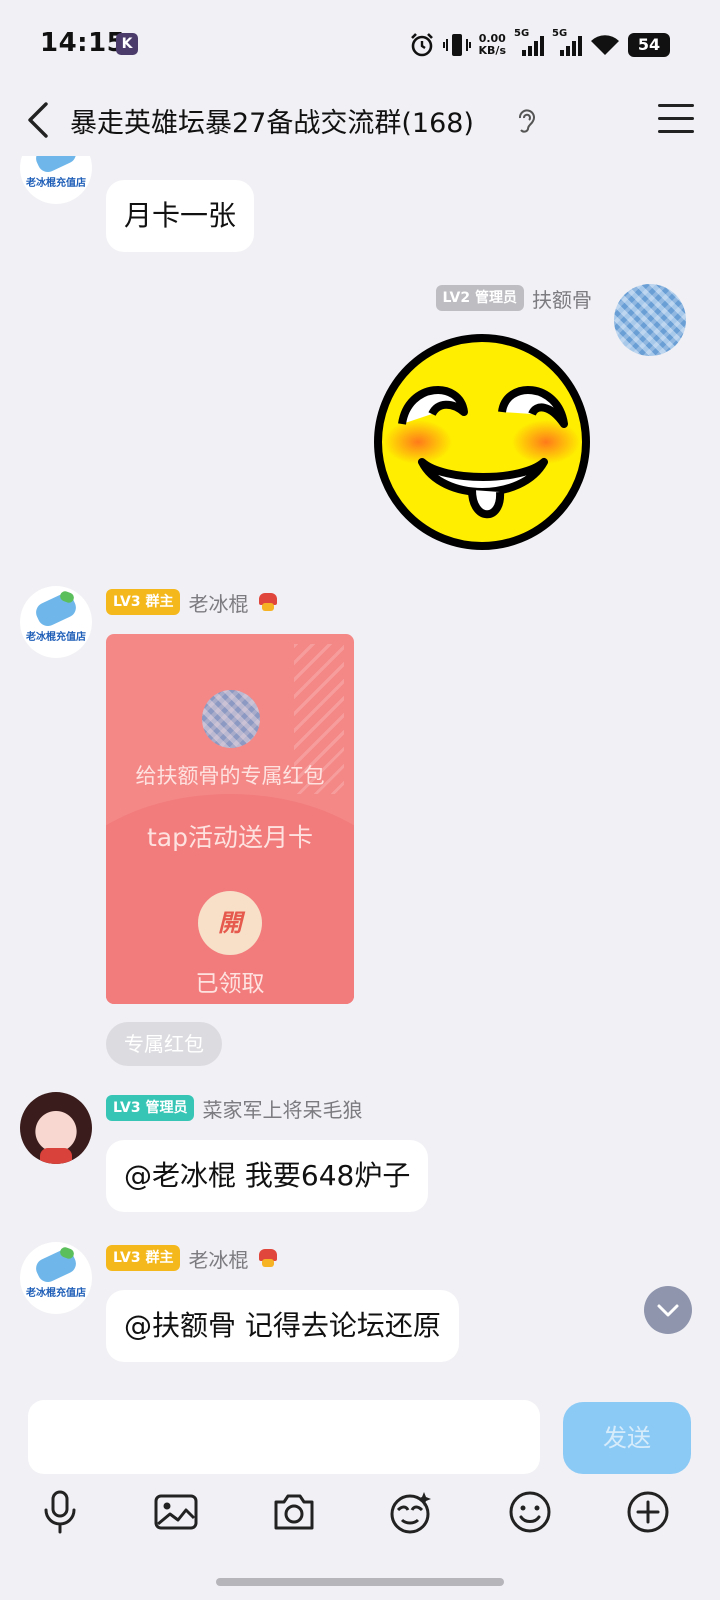  I want to click on message-bubble: @扶额骨 记得去论坛还原, so click(282, 1326).